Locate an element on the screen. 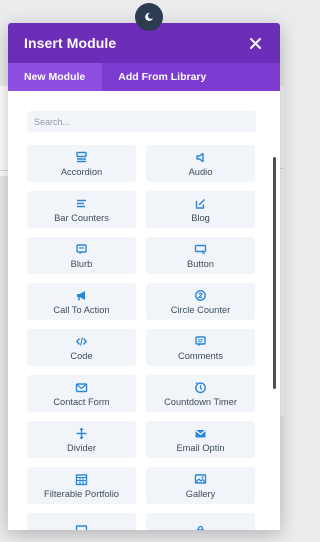  blurb-icon is located at coordinates (81, 249).